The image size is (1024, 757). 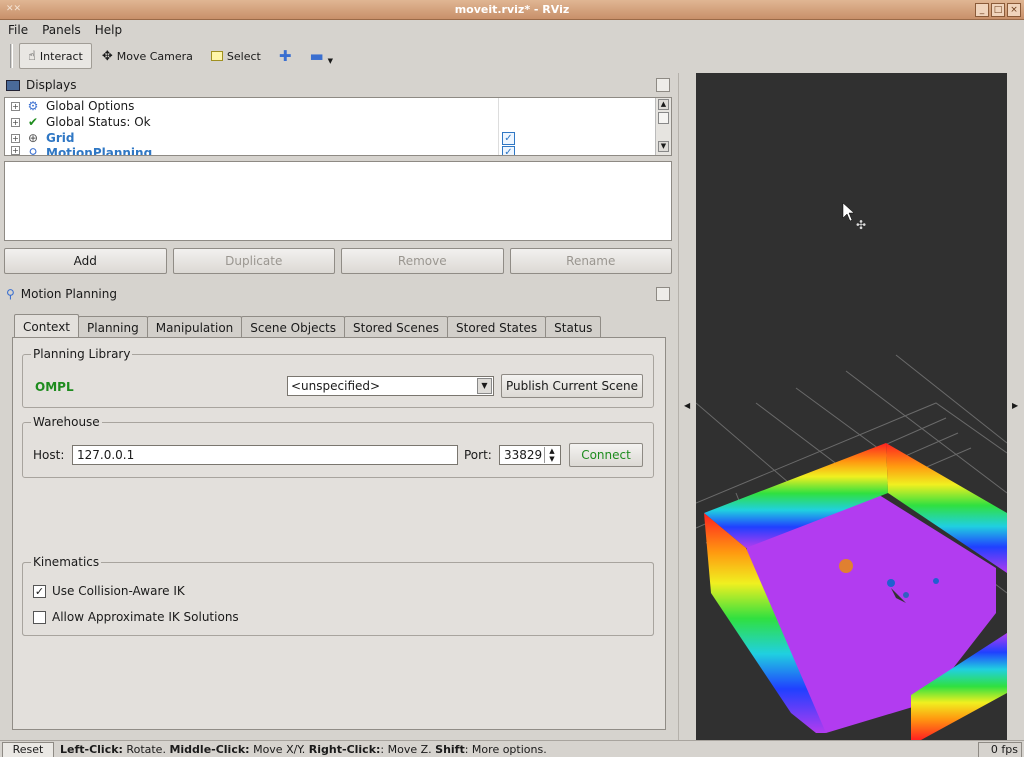 I want to click on window-title: moveit.rviz* - RViz, so click(x=512, y=9).